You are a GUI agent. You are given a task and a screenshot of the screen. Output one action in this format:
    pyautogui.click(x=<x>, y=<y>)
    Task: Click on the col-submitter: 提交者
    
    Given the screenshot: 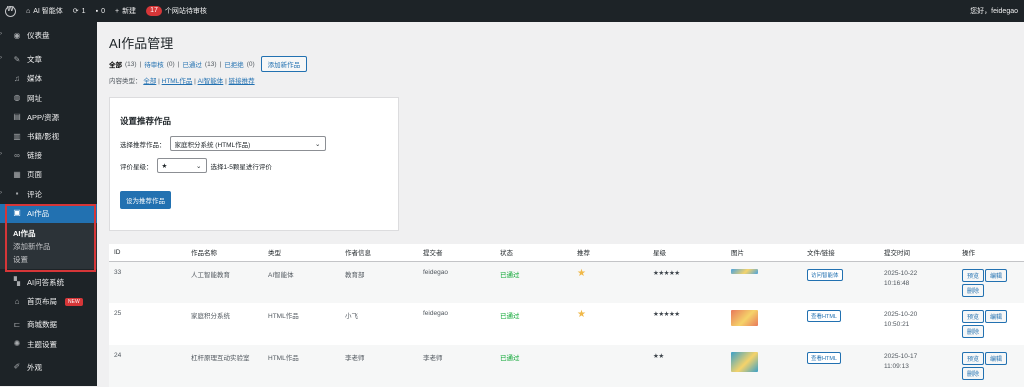 What is the action you would take?
    pyautogui.click(x=456, y=253)
    